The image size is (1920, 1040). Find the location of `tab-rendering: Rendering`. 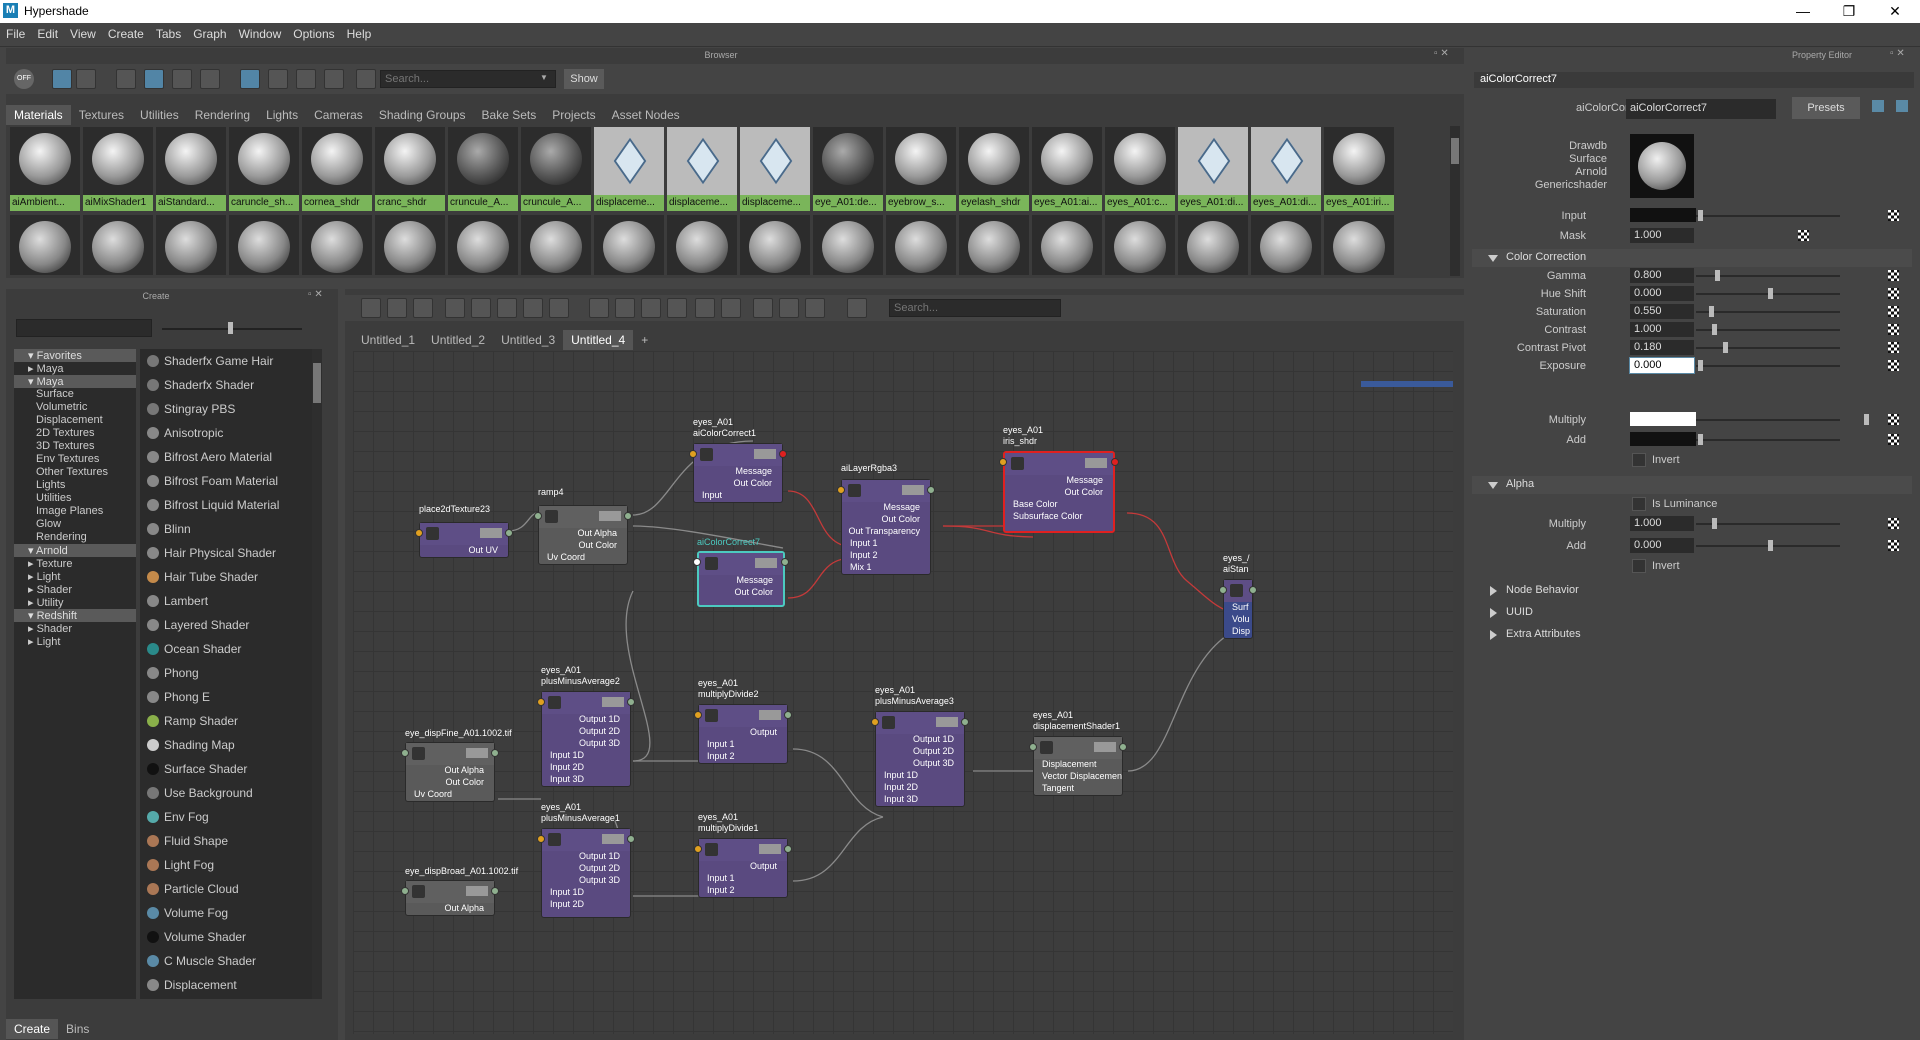

tab-rendering: Rendering is located at coordinates (222, 115).